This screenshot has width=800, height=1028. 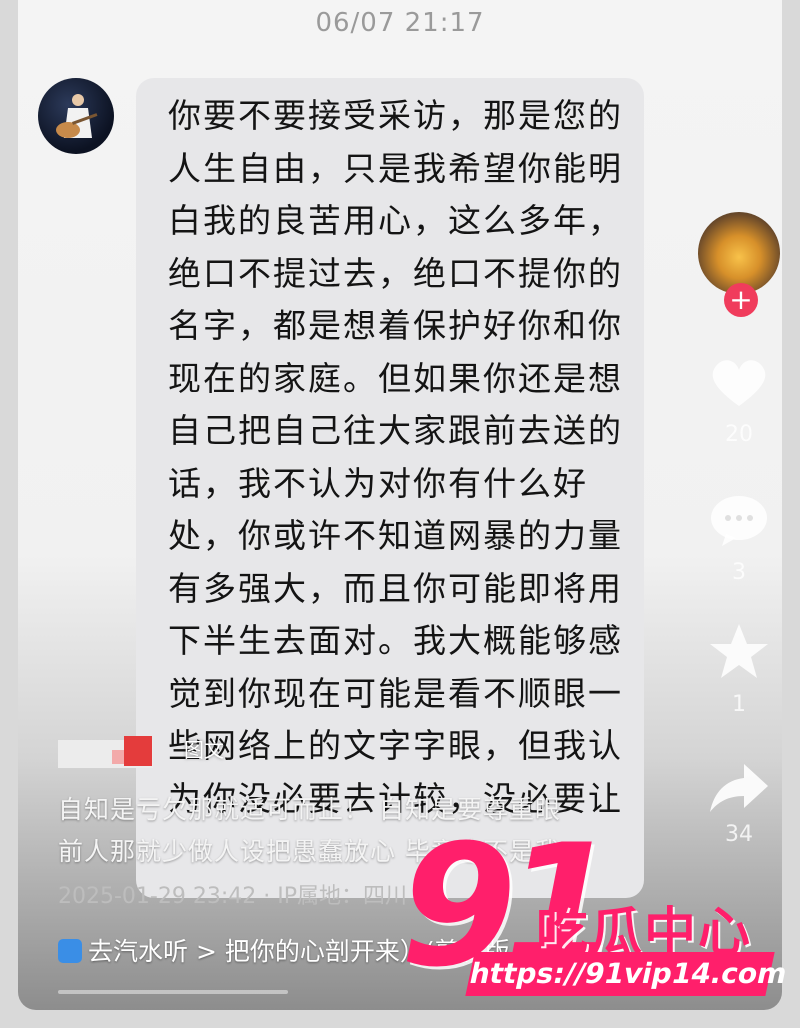 What do you see at coordinates (395, 693) in the screenshot?
I see `message-line: 觉到你现在可能是看不顺眼一` at bounding box center [395, 693].